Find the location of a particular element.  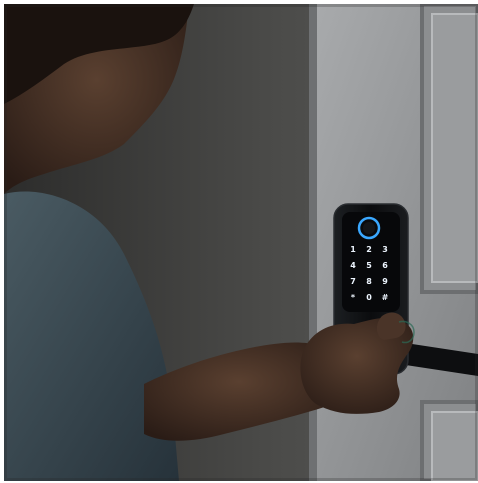

keypad-key: 9 is located at coordinates (385, 281).